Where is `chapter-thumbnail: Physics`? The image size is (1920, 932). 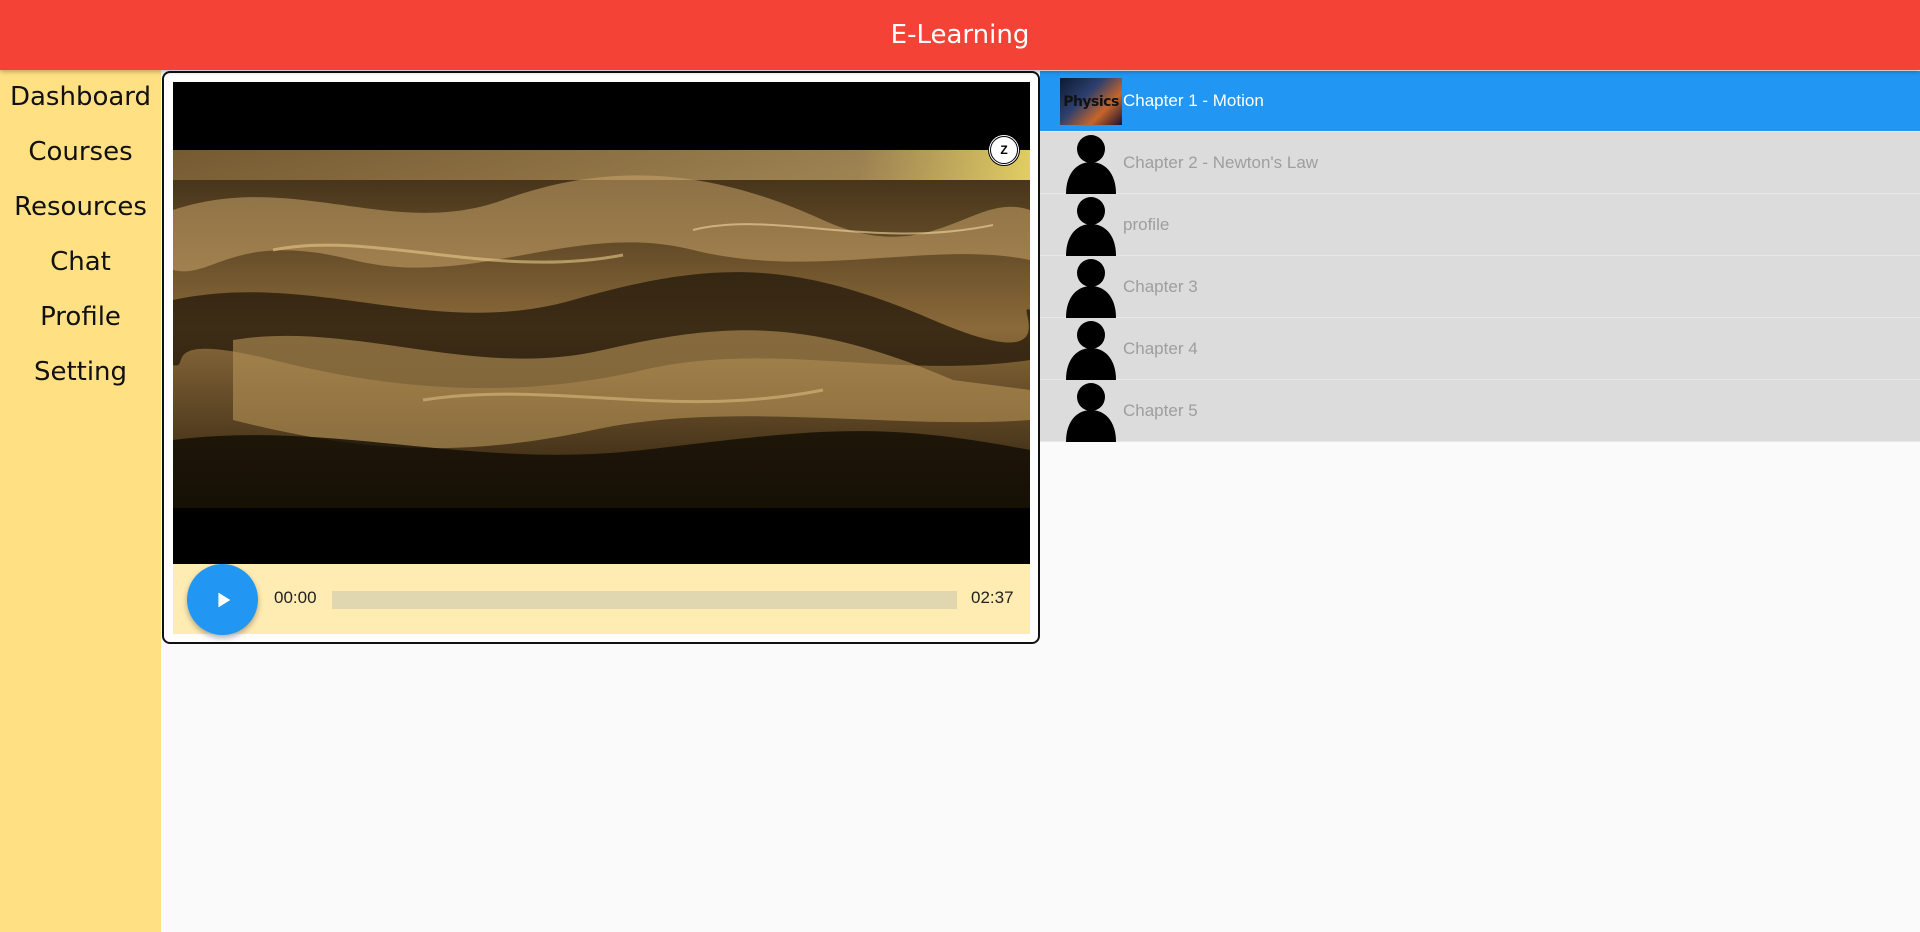 chapter-thumbnail: Physics is located at coordinates (1091, 101).